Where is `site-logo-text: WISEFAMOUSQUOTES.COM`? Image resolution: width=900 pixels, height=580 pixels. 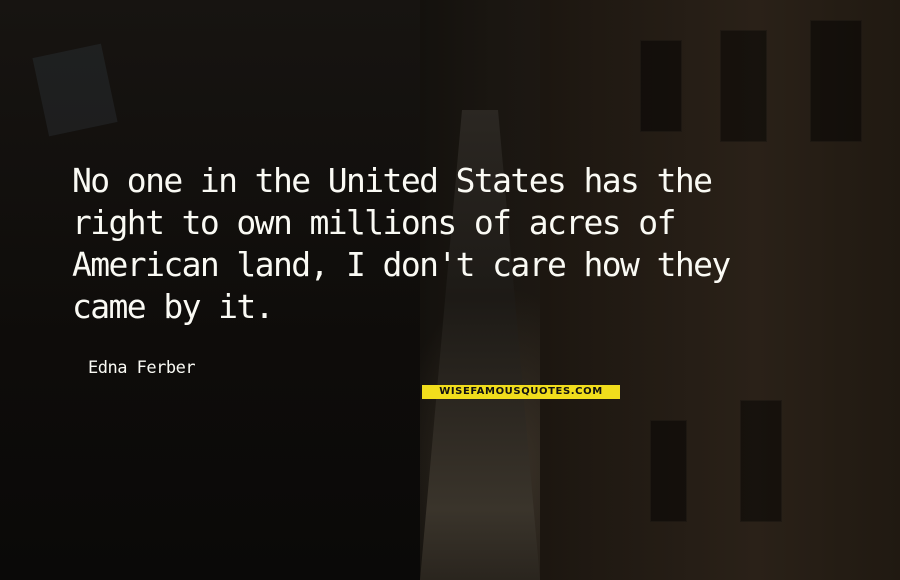 site-logo-text: WISEFAMOUSQUOTES.COM is located at coordinates (521, 391).